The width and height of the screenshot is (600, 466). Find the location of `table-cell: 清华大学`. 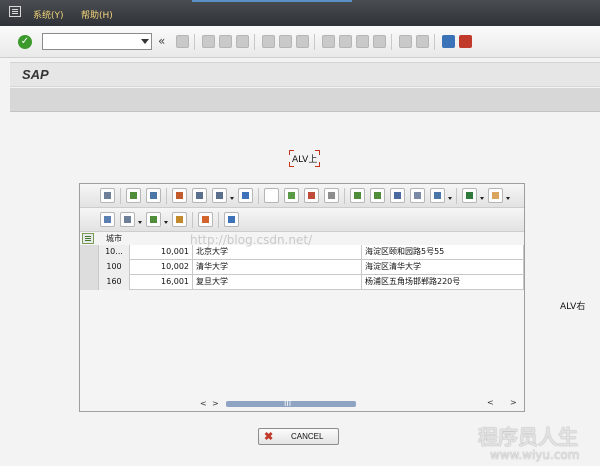

table-cell: 清华大学 is located at coordinates (277, 267).